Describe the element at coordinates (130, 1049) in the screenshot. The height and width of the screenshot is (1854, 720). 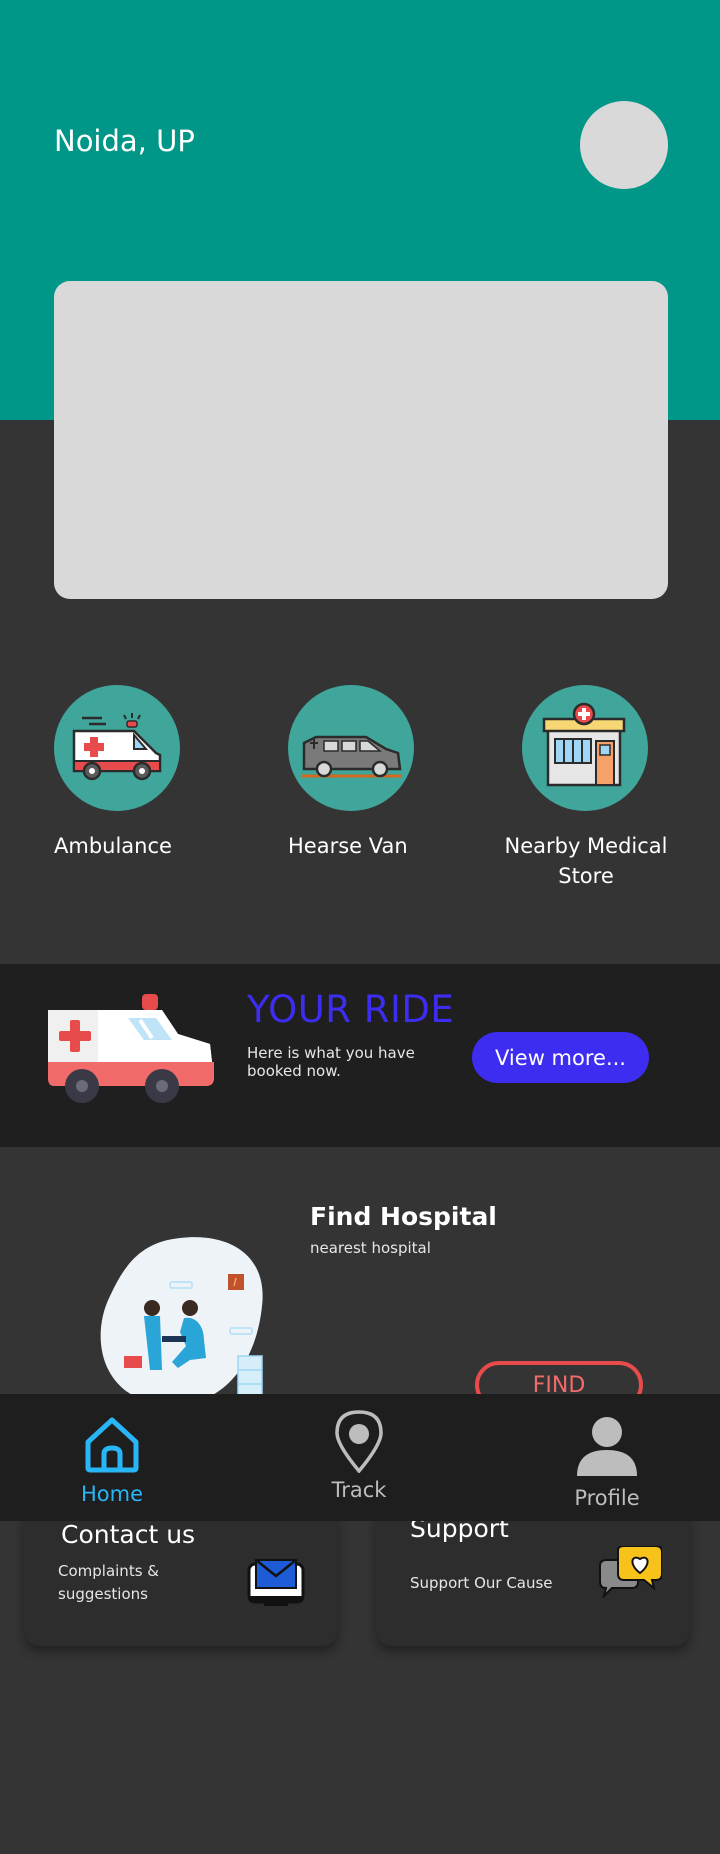
I see `ambulance-illustration` at that location.